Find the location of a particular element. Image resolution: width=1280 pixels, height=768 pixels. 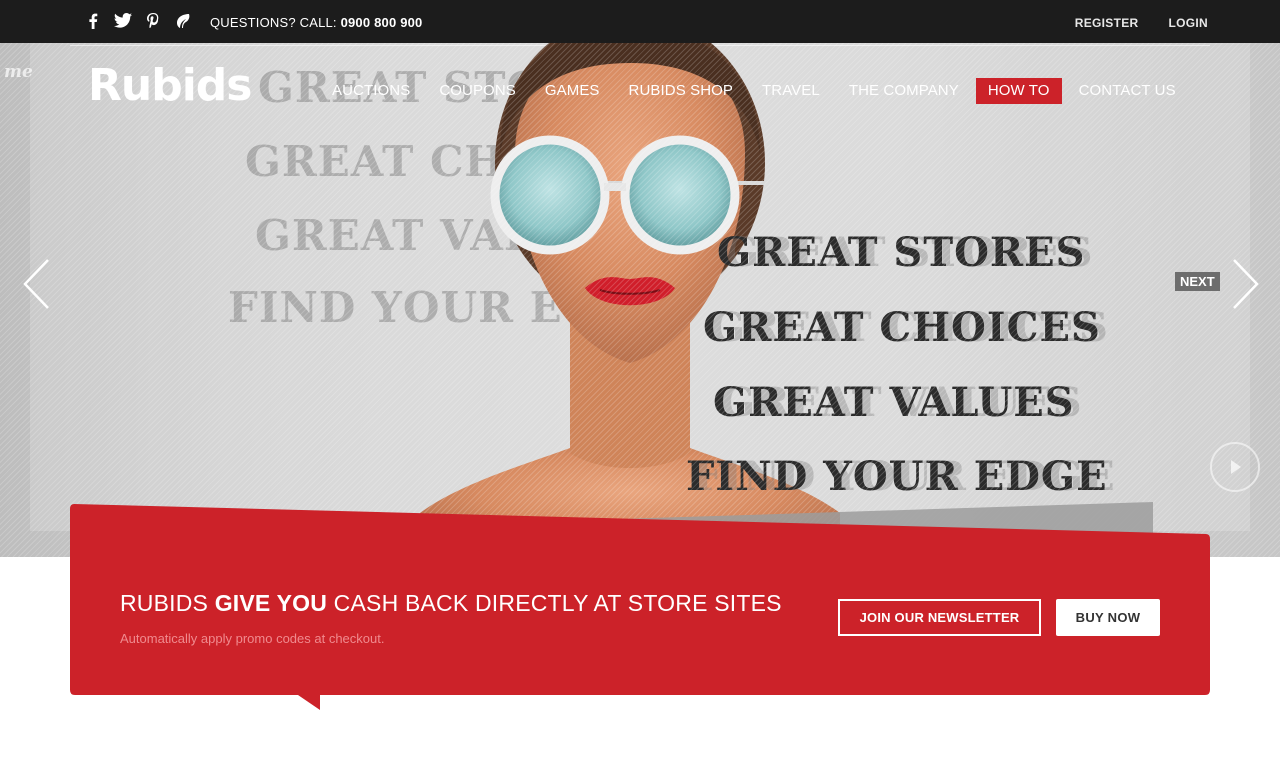

nav-item-rubids-shop: RUBIDS SHOP is located at coordinates (681, 91).